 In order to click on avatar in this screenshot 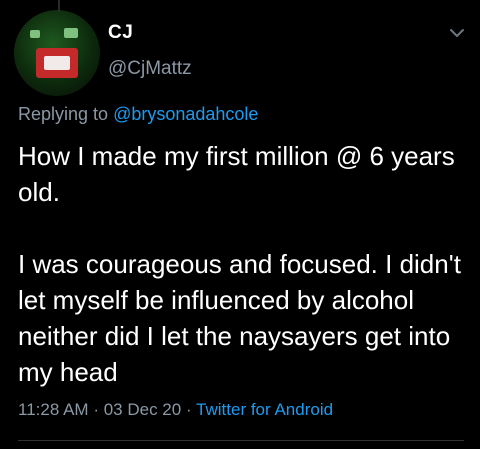, I will do `click(57, 53)`.